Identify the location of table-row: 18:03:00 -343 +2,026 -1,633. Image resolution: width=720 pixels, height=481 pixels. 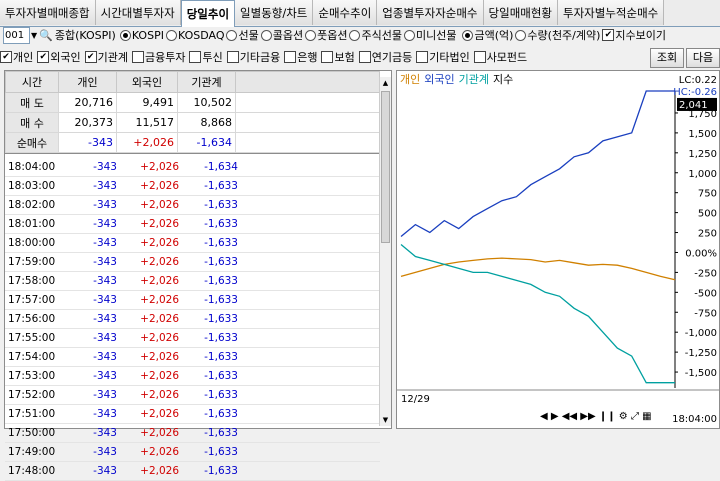
(192, 186).